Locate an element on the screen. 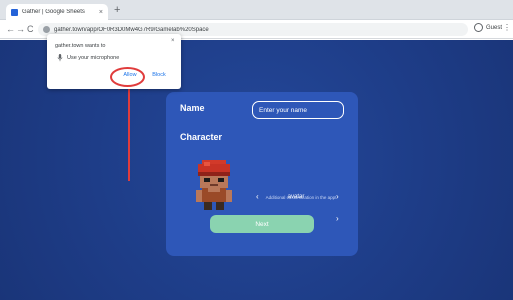  browser-tab: Gather | Google Sheets × is located at coordinates (57, 12).